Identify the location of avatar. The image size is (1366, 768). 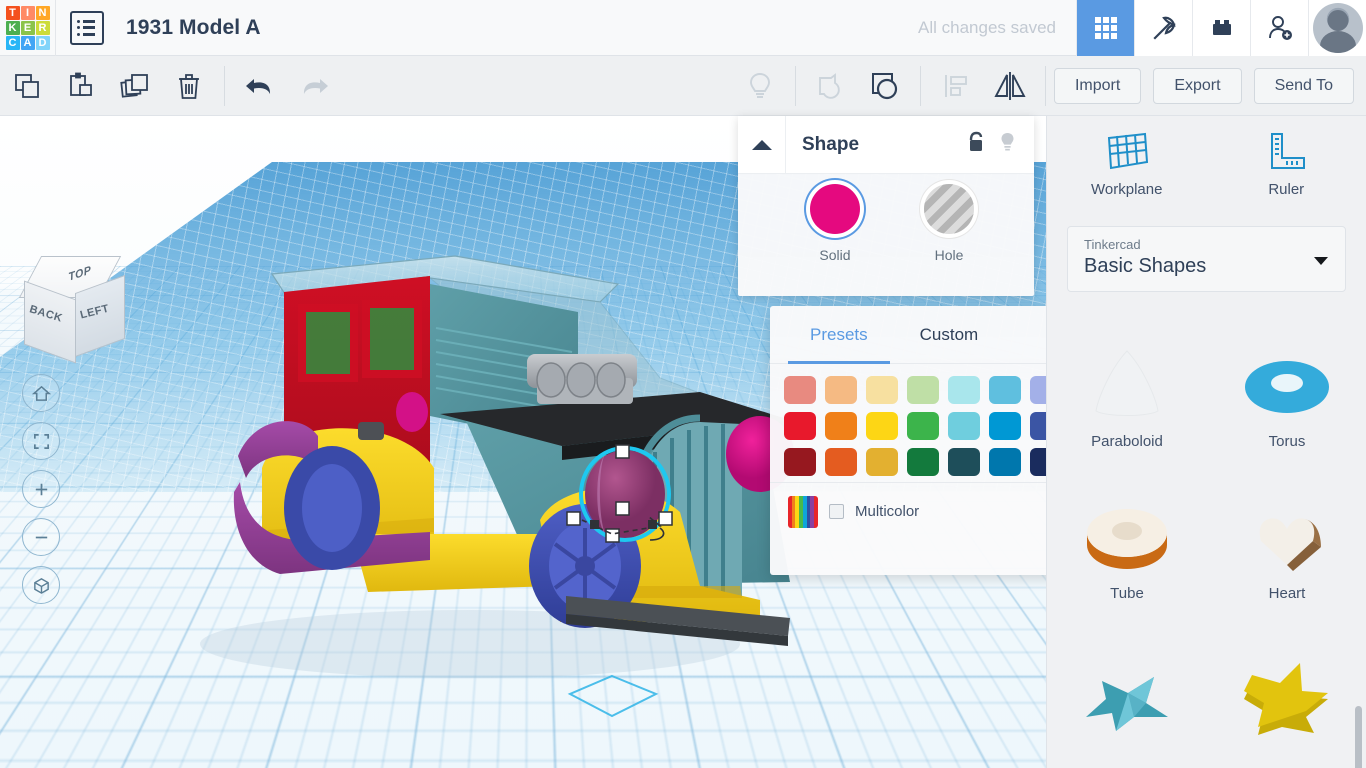
(1337, 27).